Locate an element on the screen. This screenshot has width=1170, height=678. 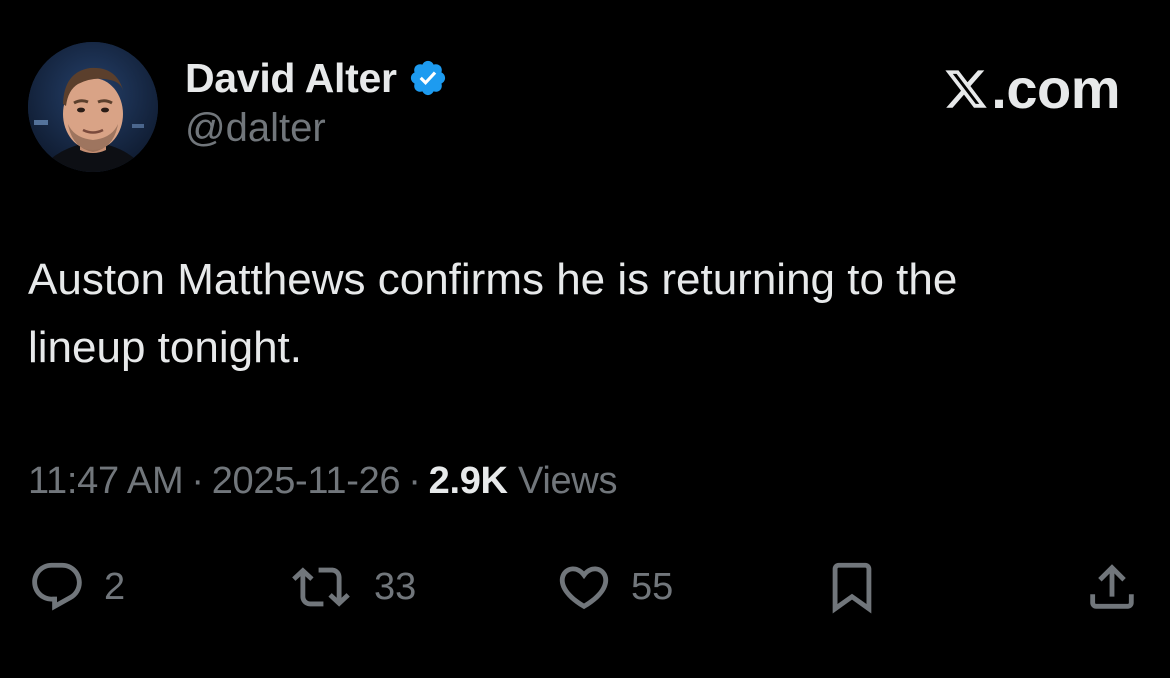
repost-button: 33 is located at coordinates (351, 587).